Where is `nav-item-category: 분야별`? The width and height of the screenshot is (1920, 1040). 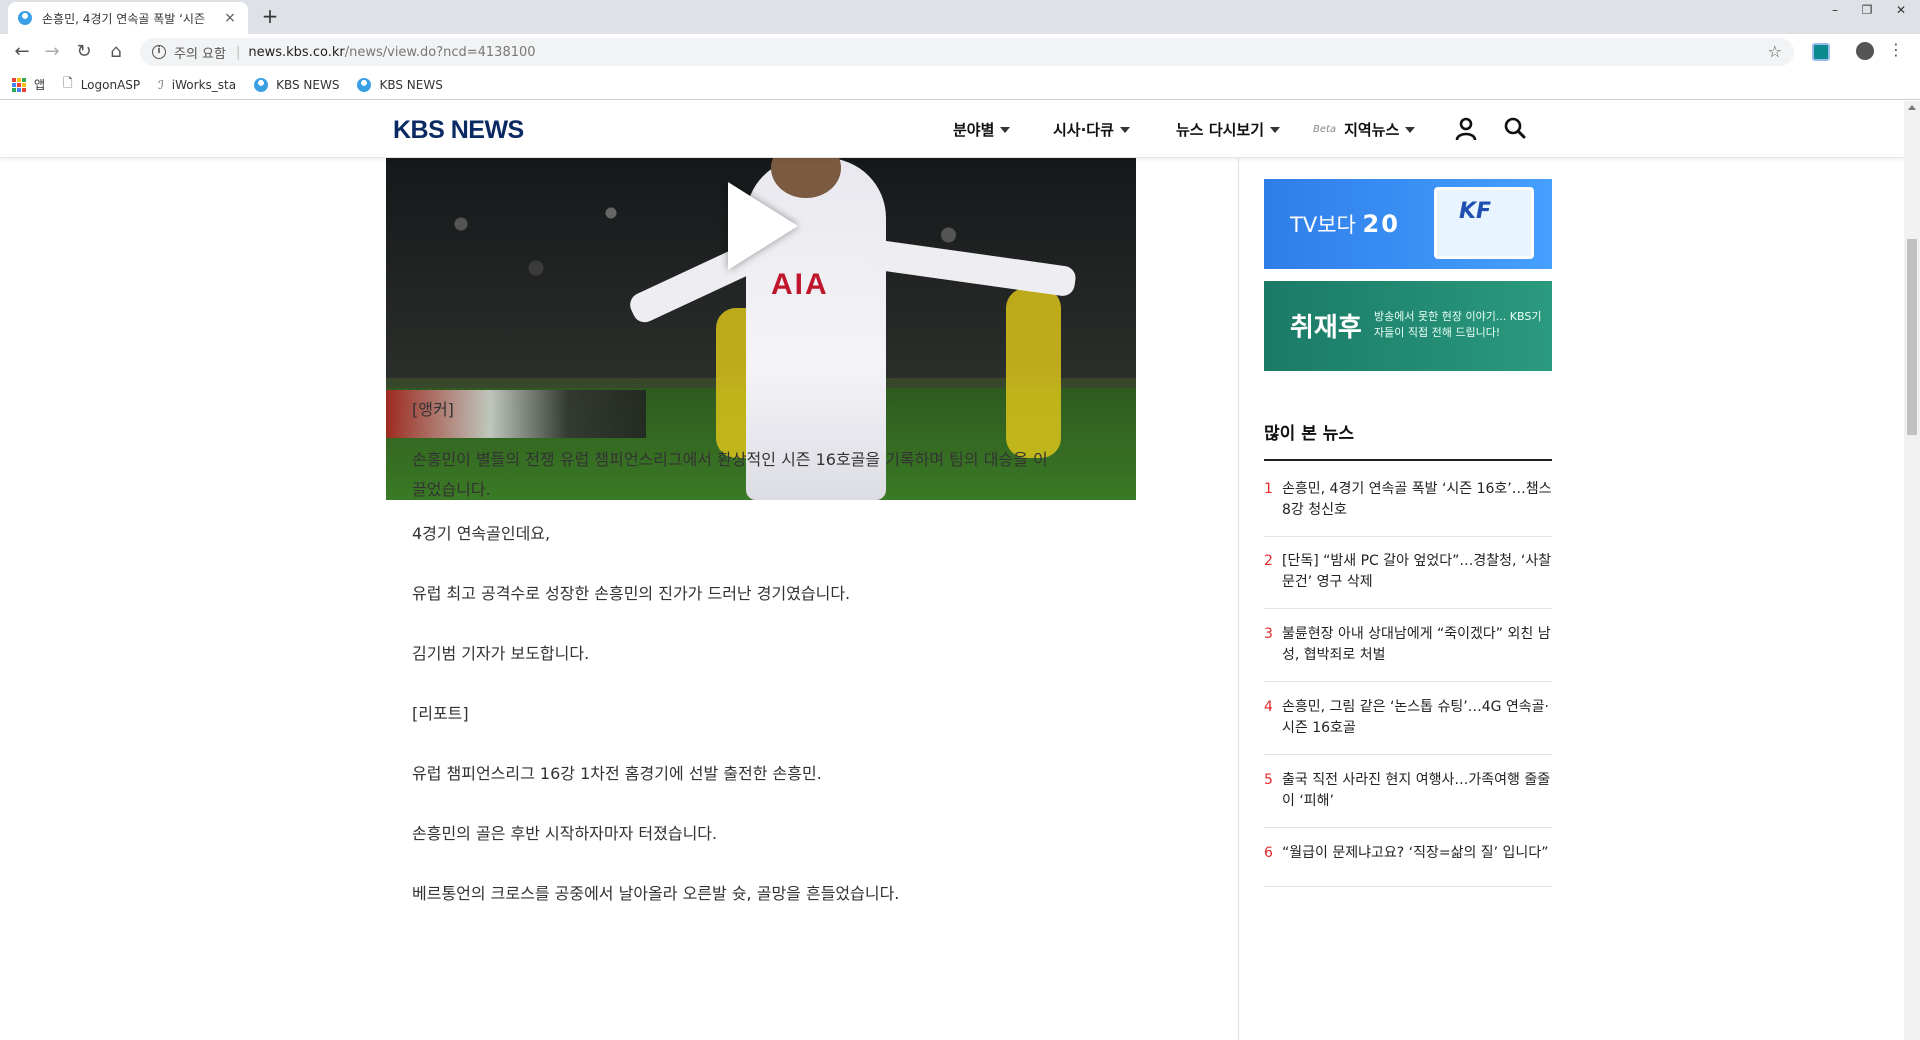 nav-item-category: 분야별 is located at coordinates (982, 129).